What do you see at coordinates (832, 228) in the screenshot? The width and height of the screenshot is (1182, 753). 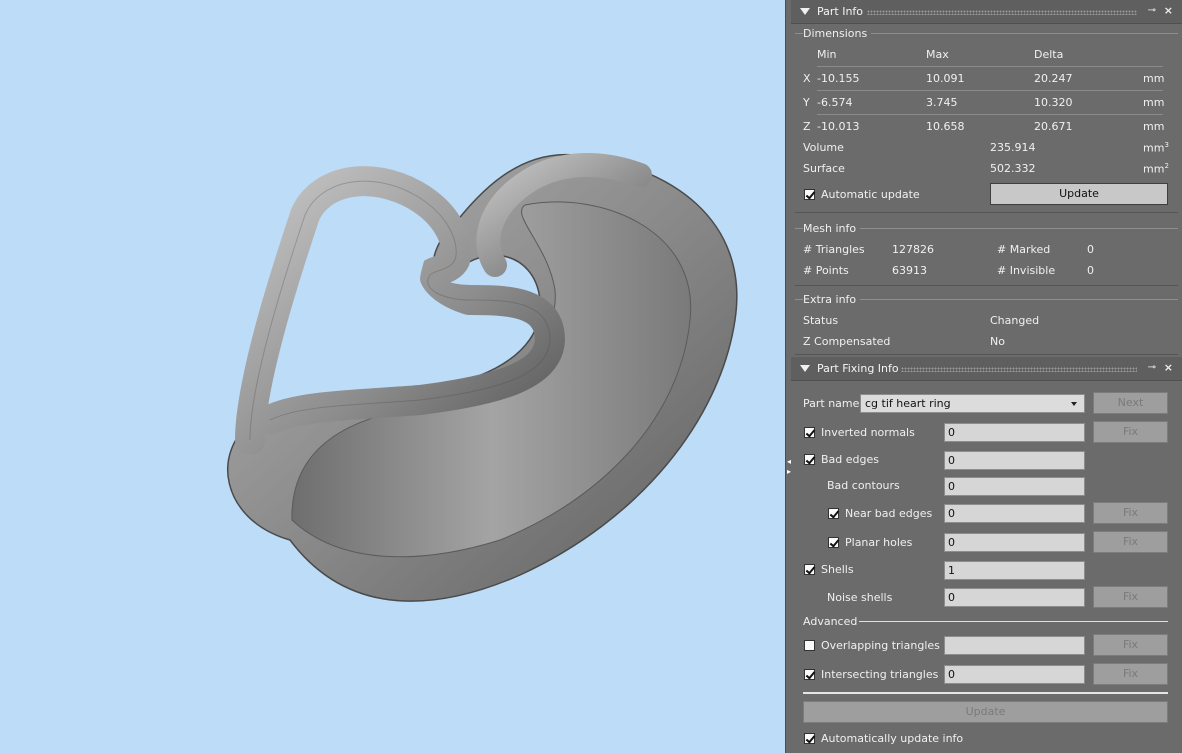 I see `mesh-info-title: Mesh info` at bounding box center [832, 228].